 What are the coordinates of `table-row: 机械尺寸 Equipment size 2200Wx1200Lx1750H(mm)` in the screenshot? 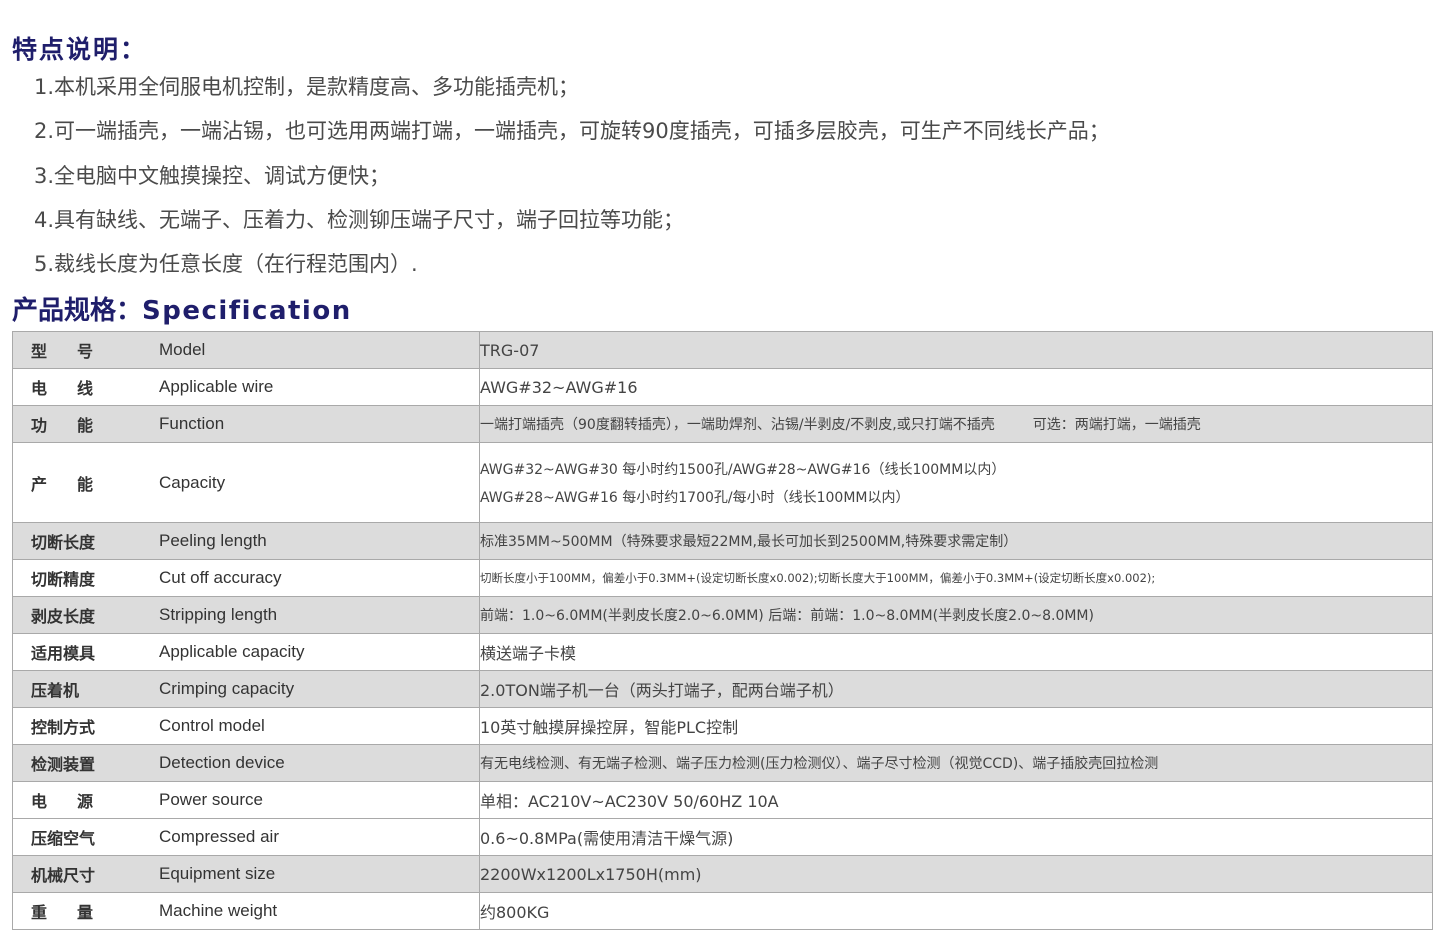 It's located at (722, 874).